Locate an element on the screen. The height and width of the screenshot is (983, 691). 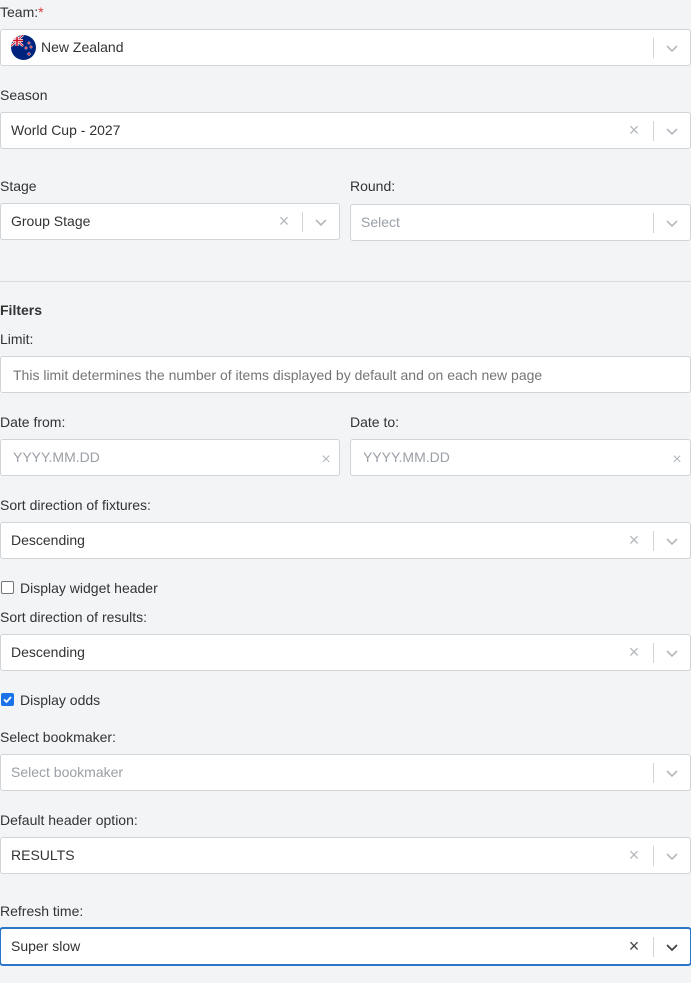
stage-value: Group Stage is located at coordinates (51, 221).